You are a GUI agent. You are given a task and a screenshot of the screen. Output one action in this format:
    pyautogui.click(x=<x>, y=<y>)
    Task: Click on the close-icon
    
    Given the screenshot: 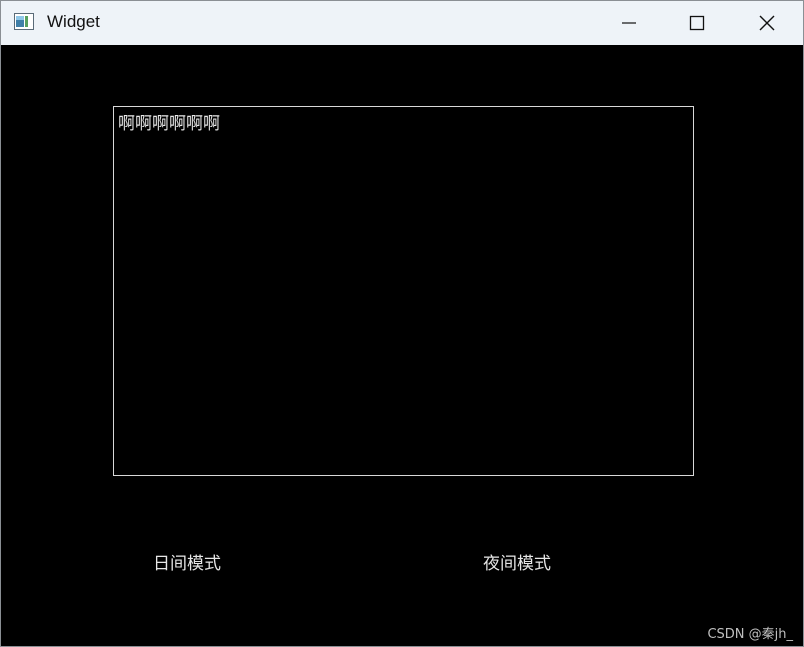 What is the action you would take?
    pyautogui.click(x=767, y=23)
    